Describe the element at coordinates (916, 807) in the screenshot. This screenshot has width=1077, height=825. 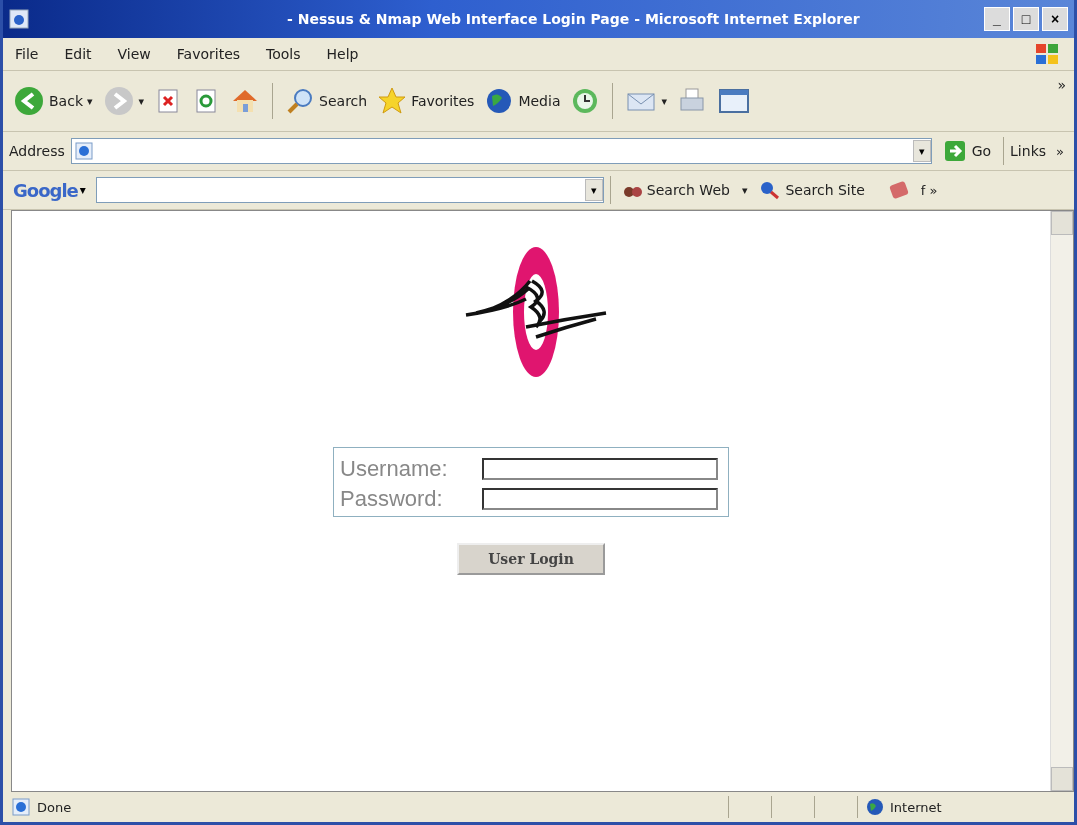
I see `zone-label: Internet` at that location.